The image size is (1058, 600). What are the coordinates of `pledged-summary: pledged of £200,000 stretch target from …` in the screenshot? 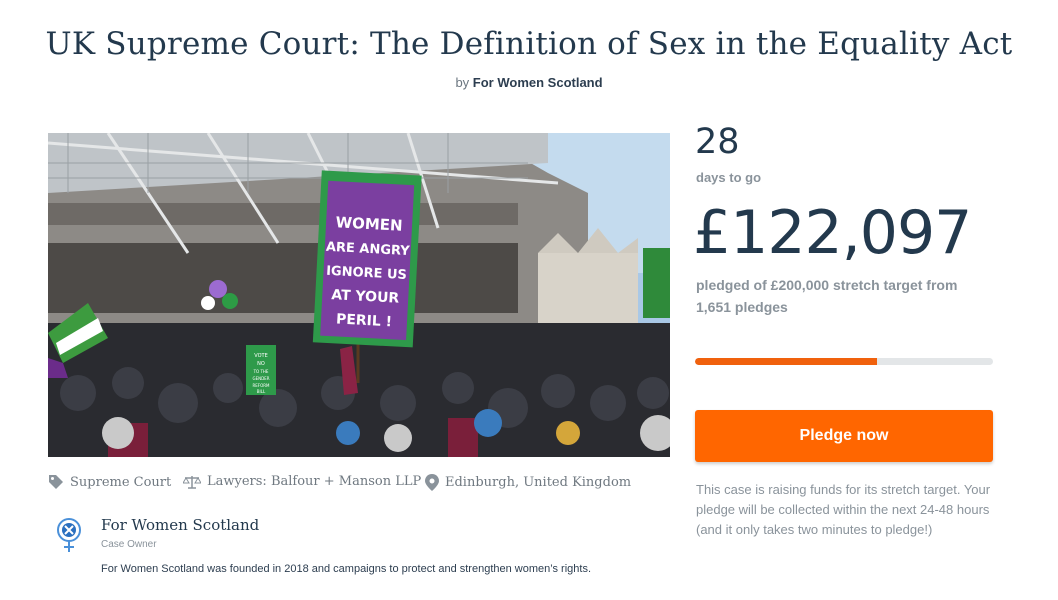 It's located at (827, 296).